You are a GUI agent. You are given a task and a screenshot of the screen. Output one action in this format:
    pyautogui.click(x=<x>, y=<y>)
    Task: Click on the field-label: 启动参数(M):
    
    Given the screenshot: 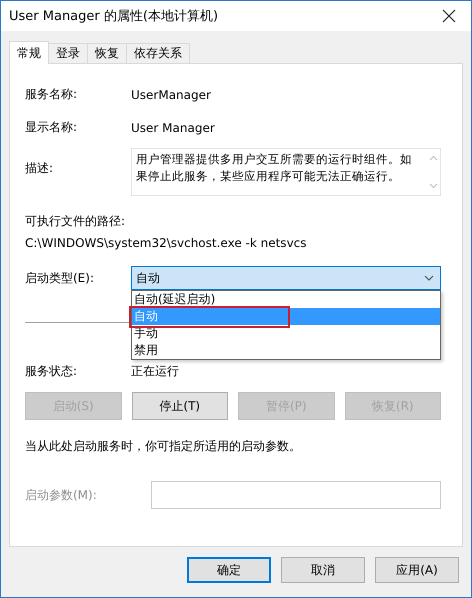 What is the action you would take?
    pyautogui.click(x=61, y=495)
    